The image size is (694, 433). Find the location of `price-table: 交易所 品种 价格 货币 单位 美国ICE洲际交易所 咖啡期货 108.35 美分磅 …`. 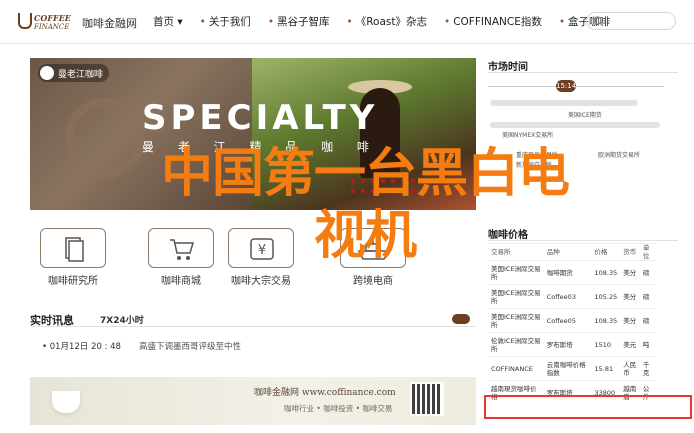

price-table: 交易所 品种 价格 货币 单位 美国ICE洲际交易所 咖啡期货 108.35 美分磅 … is located at coordinates (572, 324).